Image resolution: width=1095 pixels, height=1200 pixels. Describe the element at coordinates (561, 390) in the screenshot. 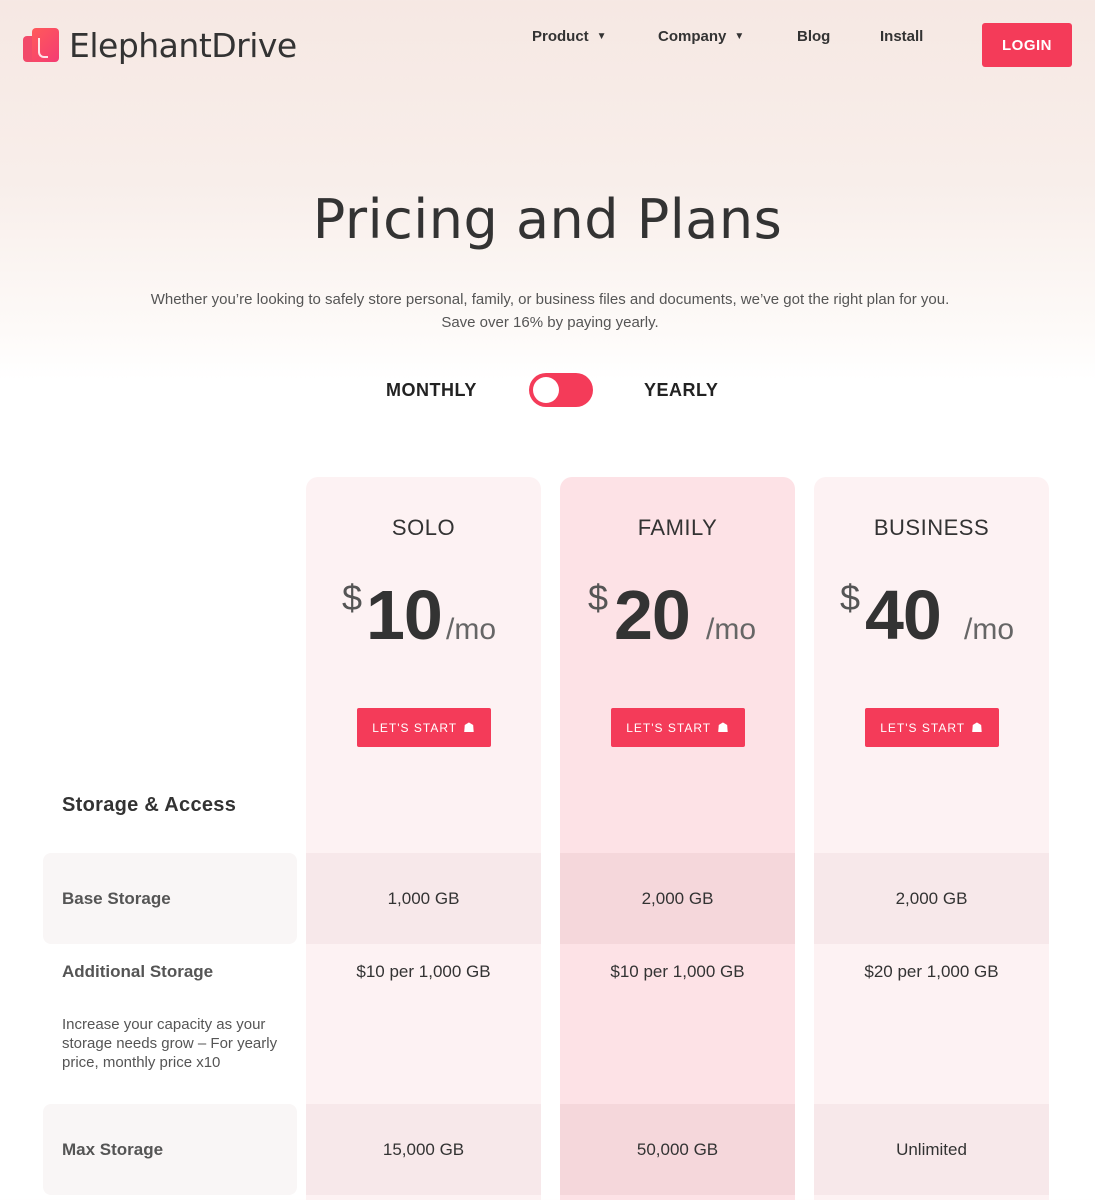

I see `billing-period-toggle` at that location.